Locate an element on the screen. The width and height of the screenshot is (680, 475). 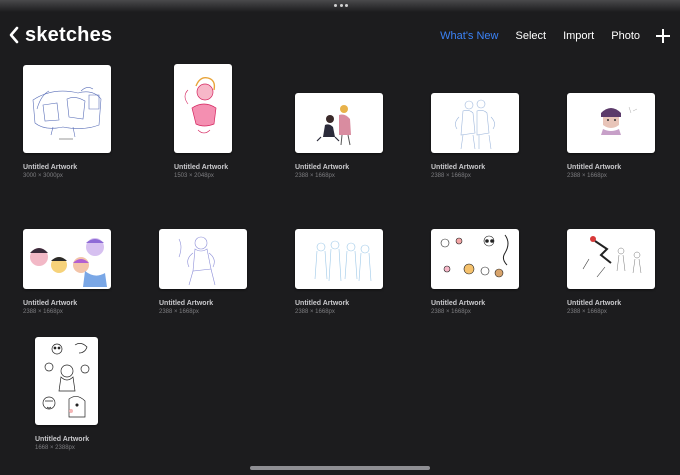
artwork-item: Untitled Artwork 3000 × 3000px is located at coordinates (83, 122).